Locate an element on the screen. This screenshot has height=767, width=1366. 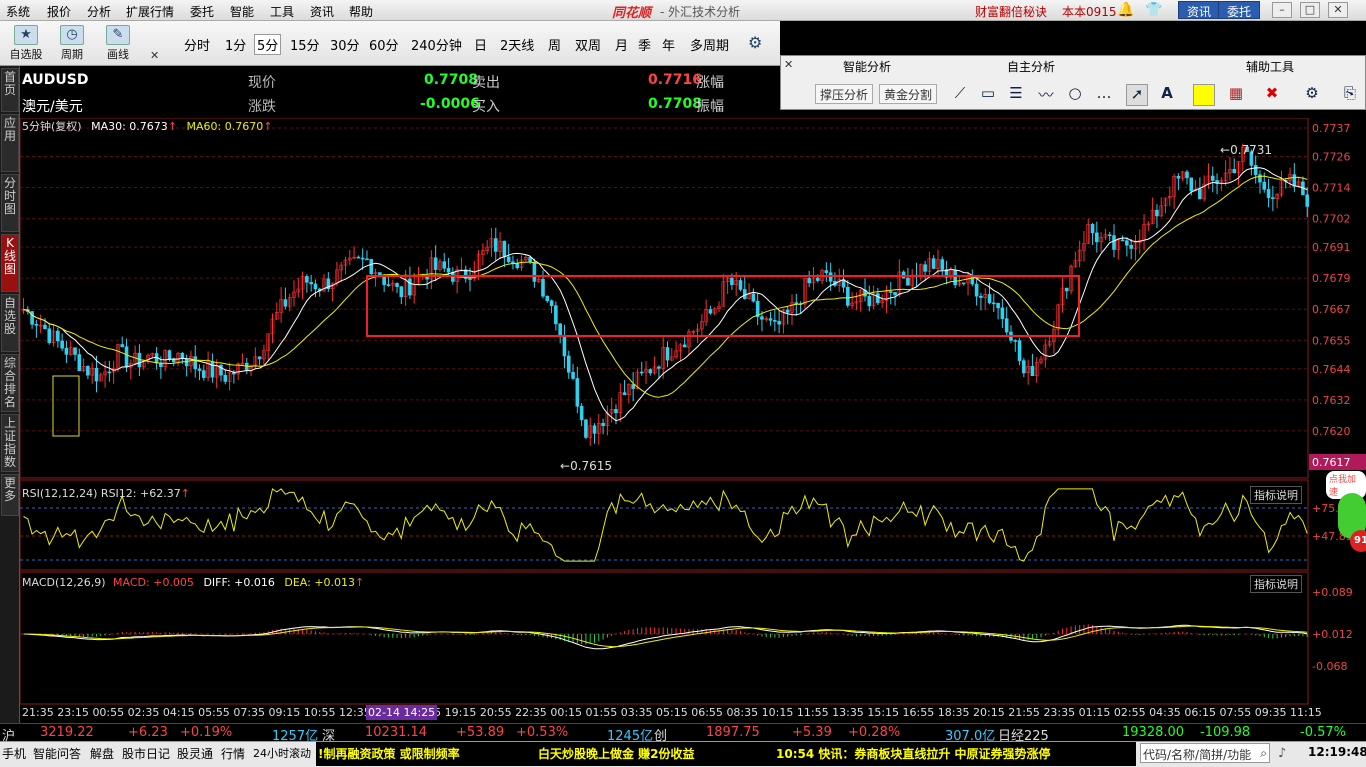
nk-value: 19328.00 is located at coordinates (1153, 732).